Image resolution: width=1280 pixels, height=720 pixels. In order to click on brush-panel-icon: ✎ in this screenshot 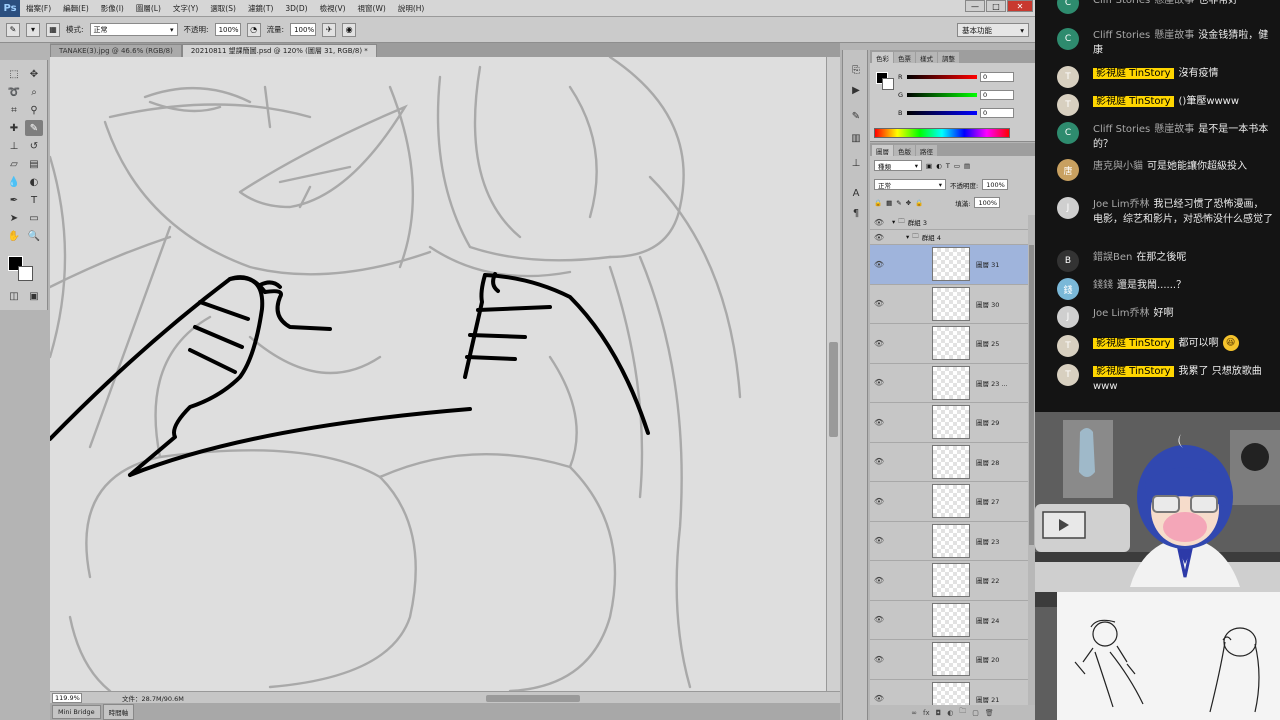, I will do `click(856, 116)`.